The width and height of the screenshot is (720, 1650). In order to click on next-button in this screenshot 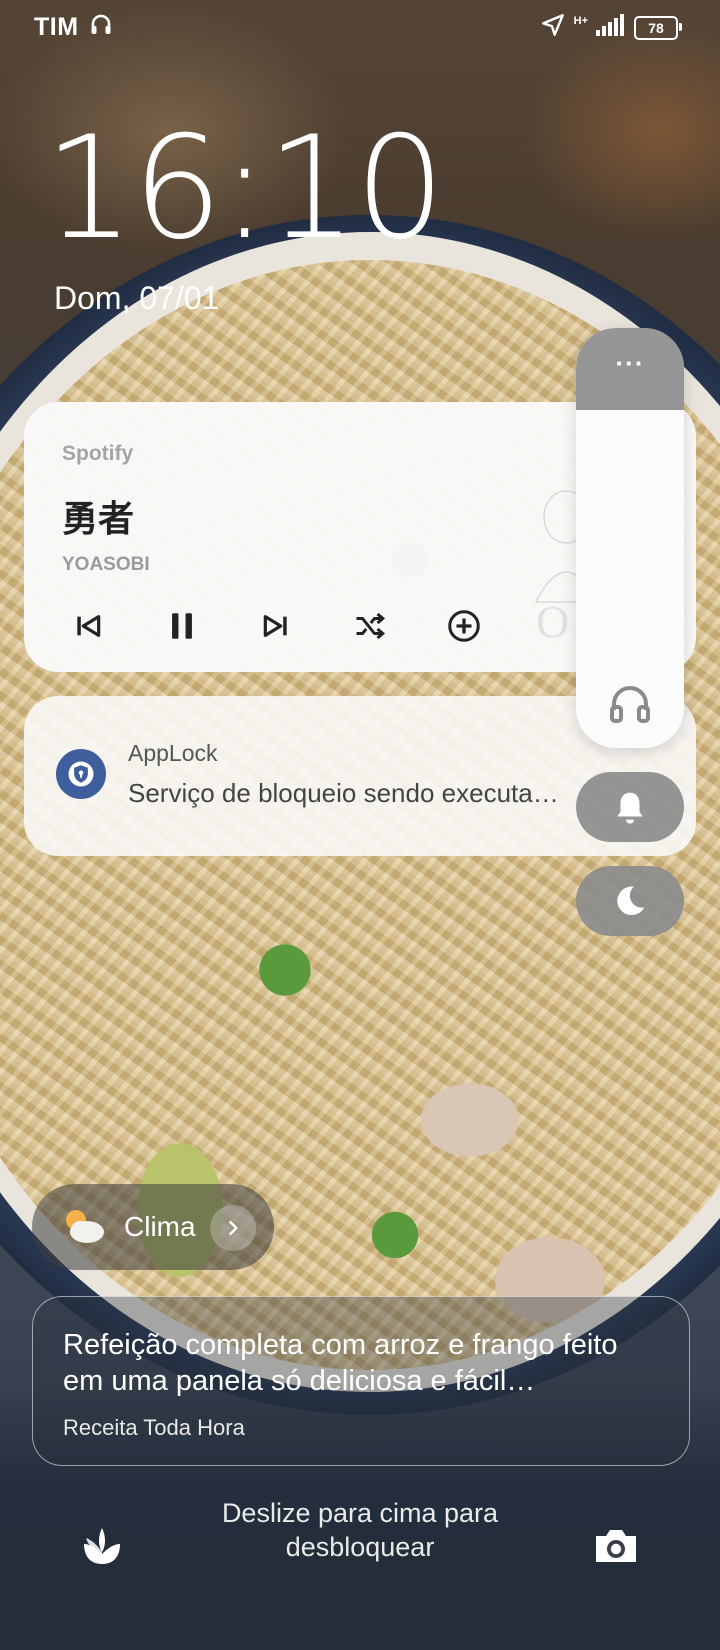, I will do `click(276, 626)`.